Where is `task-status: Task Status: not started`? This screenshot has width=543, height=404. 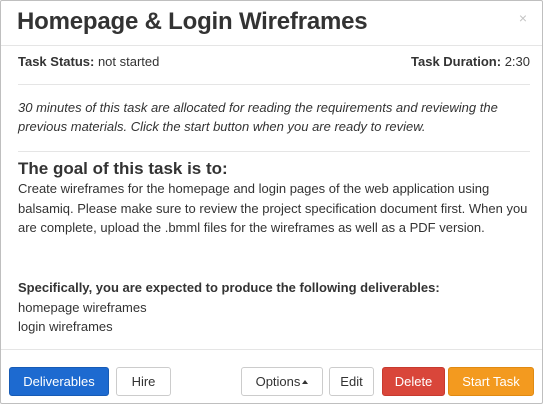 task-status: Task Status: not started is located at coordinates (88, 62).